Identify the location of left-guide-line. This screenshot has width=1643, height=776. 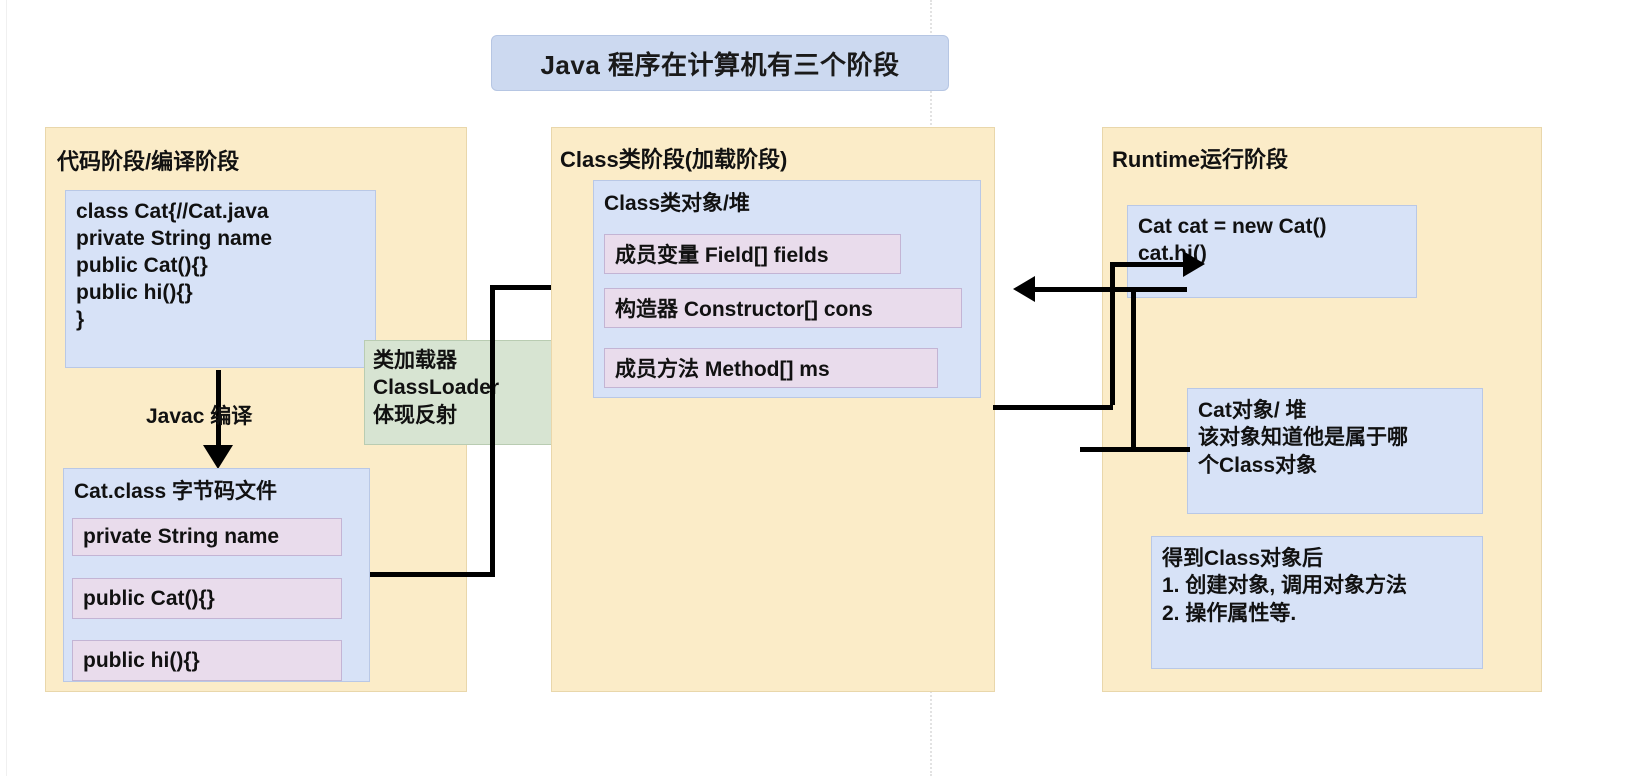
(6, 388).